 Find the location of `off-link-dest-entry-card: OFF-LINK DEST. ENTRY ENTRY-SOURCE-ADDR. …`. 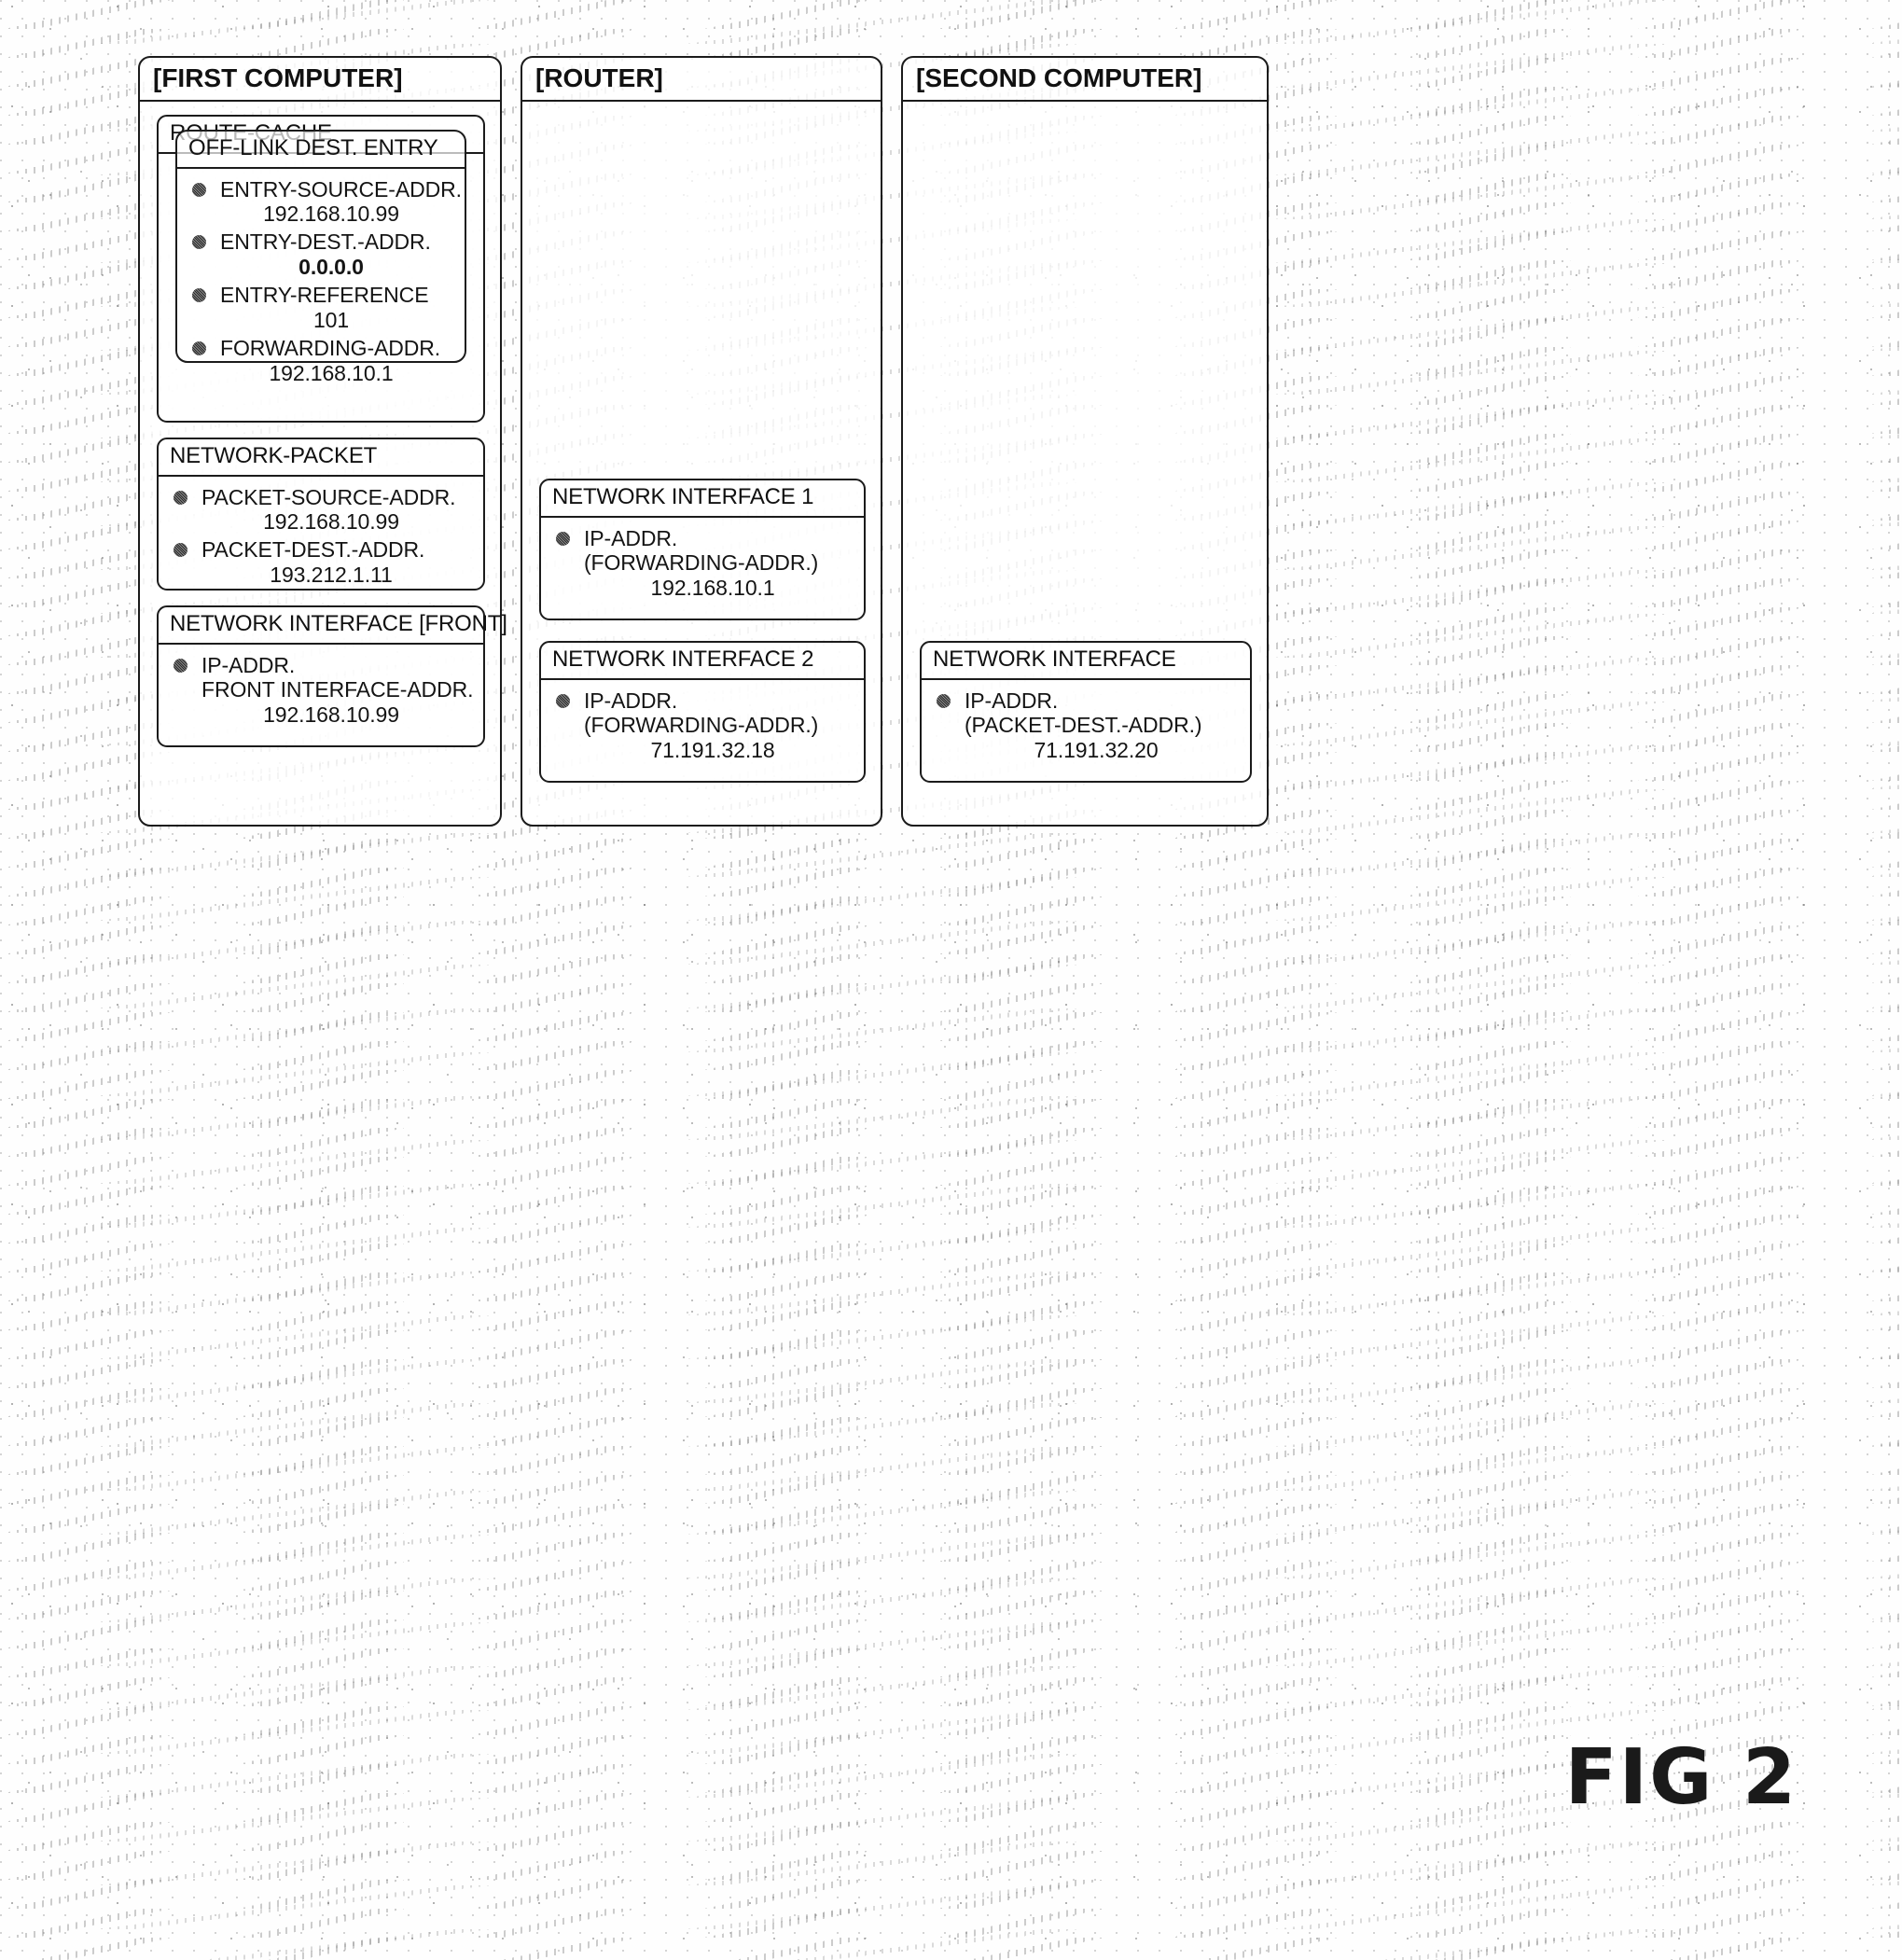

off-link-dest-entry-card: OFF-LINK DEST. ENTRY ENTRY-SOURCE-ADDR. … is located at coordinates (320, 257).